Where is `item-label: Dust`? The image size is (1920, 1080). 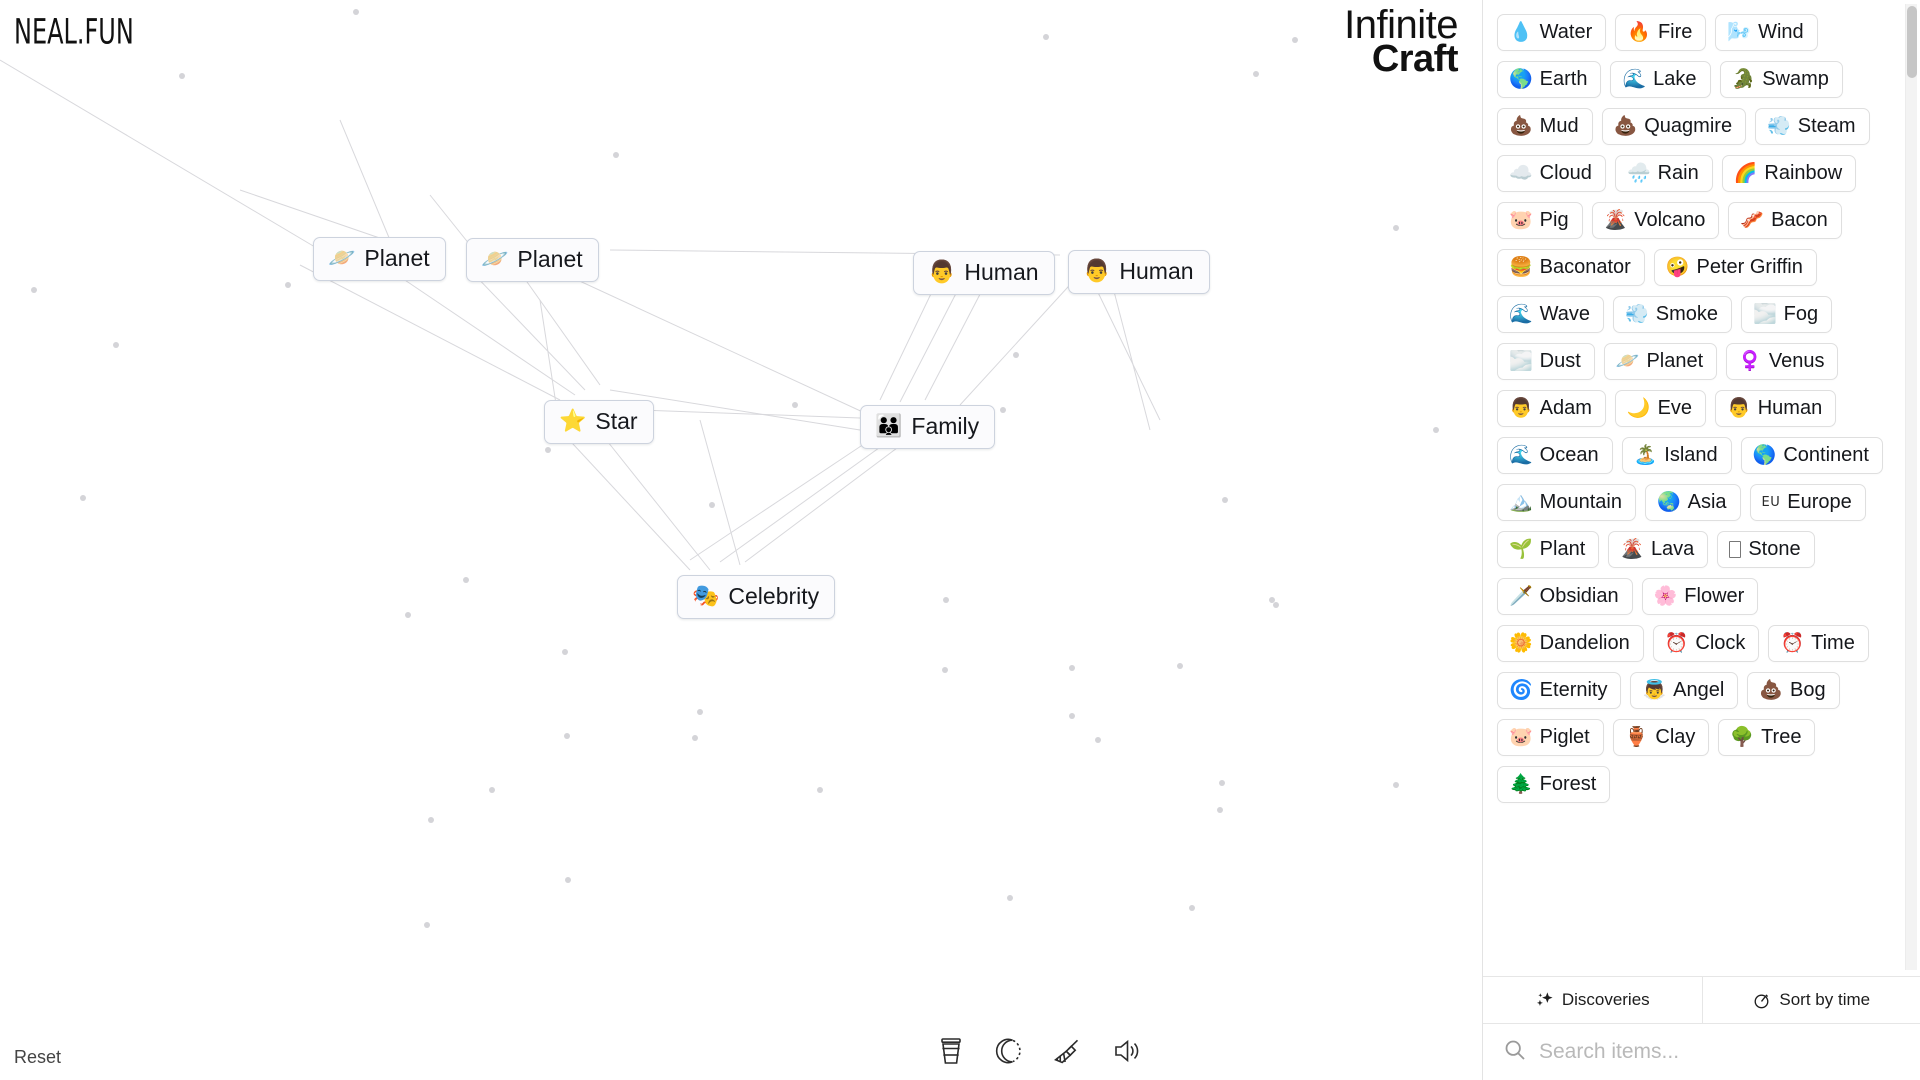
item-label: Dust is located at coordinates (1560, 361).